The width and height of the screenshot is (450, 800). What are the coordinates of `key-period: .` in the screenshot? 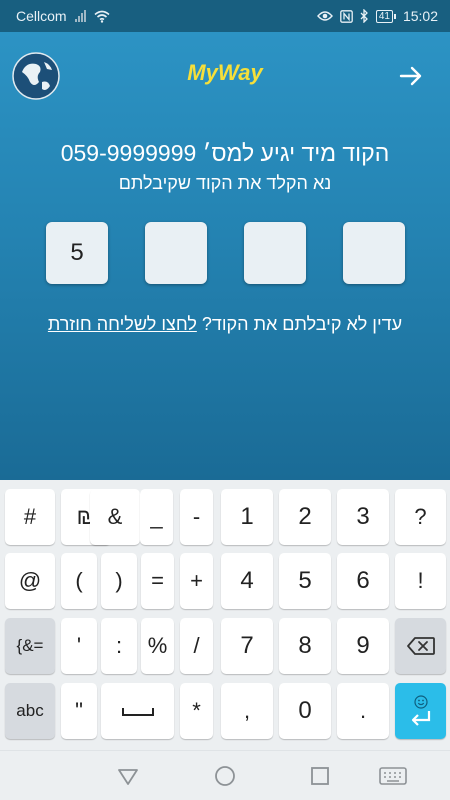 It's located at (363, 711).